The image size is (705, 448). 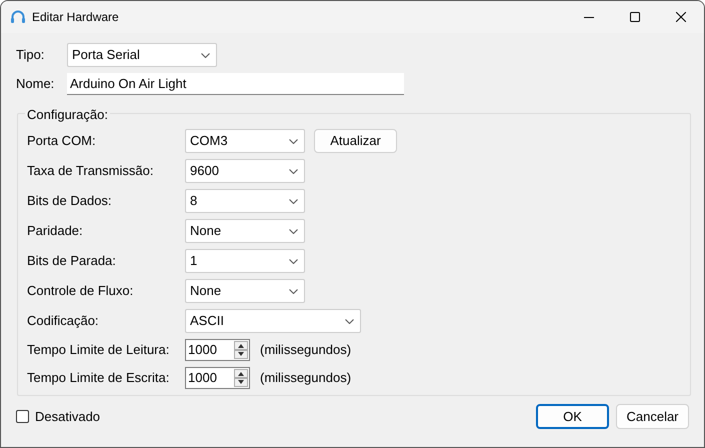 What do you see at coordinates (572, 416) in the screenshot?
I see `dialog-button: OK` at bounding box center [572, 416].